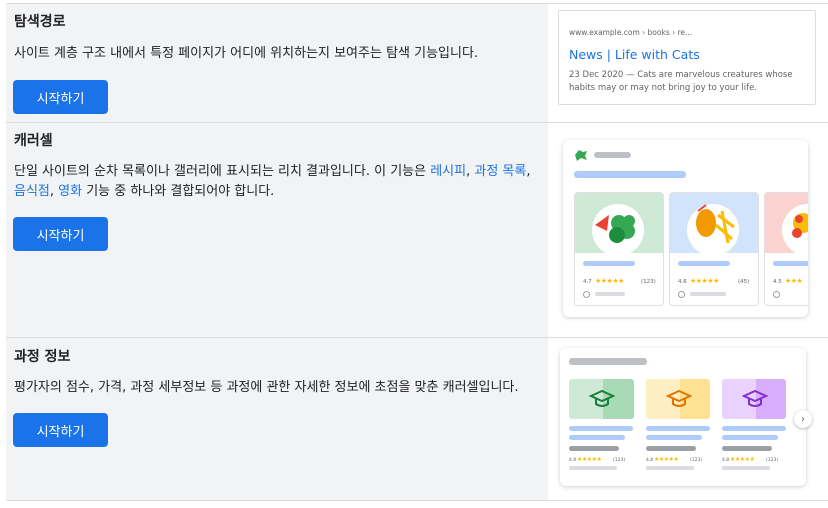  What do you see at coordinates (500, 171) in the screenshot?
I see `link-course-list: 과정 목록` at bounding box center [500, 171].